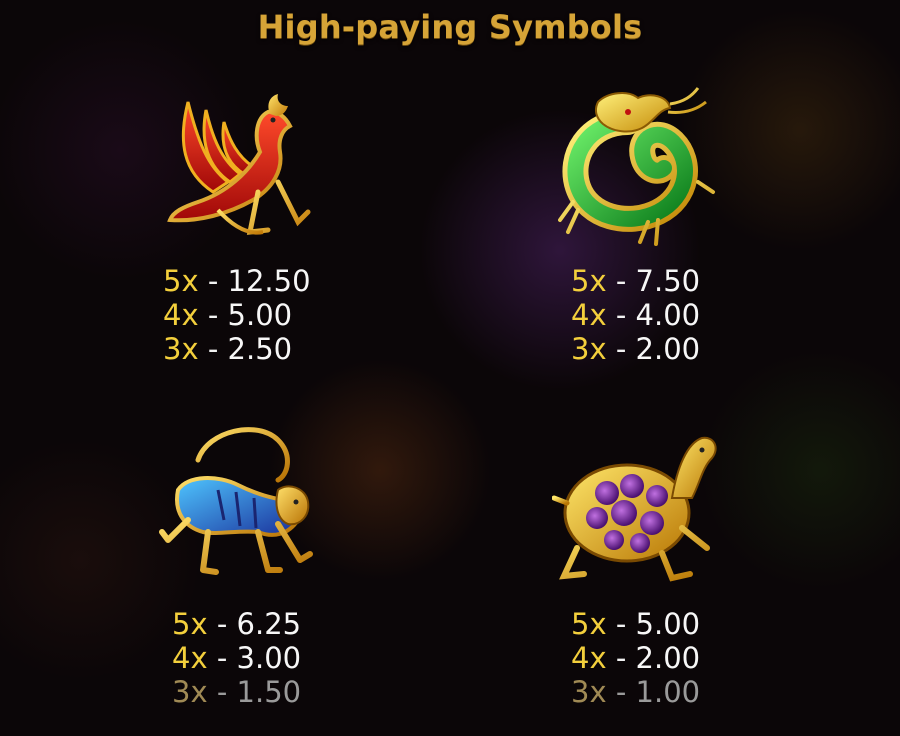  I want to click on phoenix-paytable: 5x - 12.50 4x - 5.00 3x - 2.50, so click(237, 315).